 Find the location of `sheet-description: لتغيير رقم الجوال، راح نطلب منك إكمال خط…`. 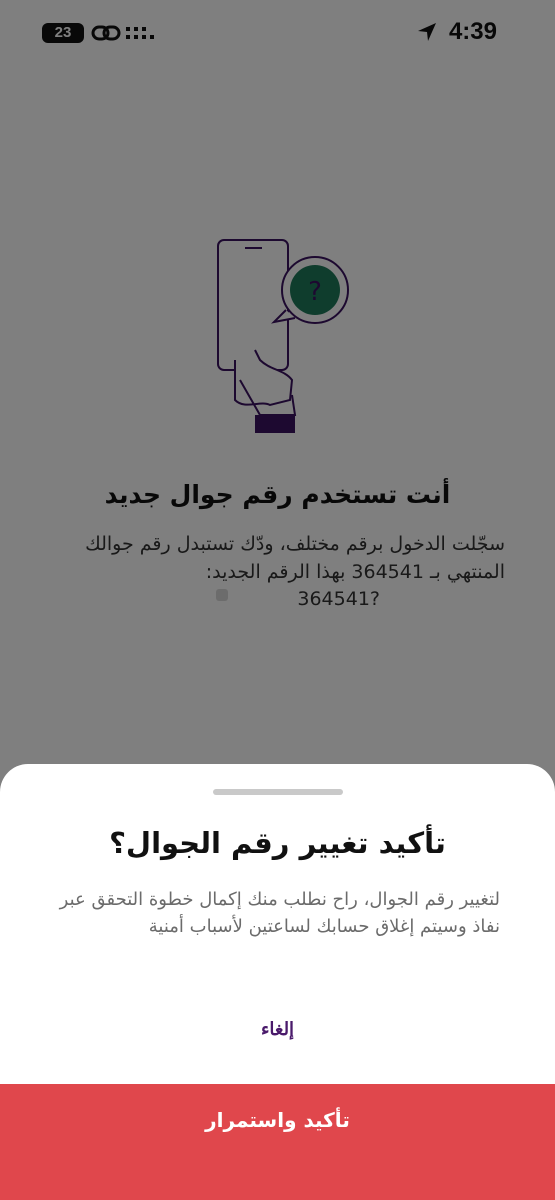

sheet-description: لتغيير رقم الجوال، راح نطلب منك إكمال خط… is located at coordinates (279, 913).